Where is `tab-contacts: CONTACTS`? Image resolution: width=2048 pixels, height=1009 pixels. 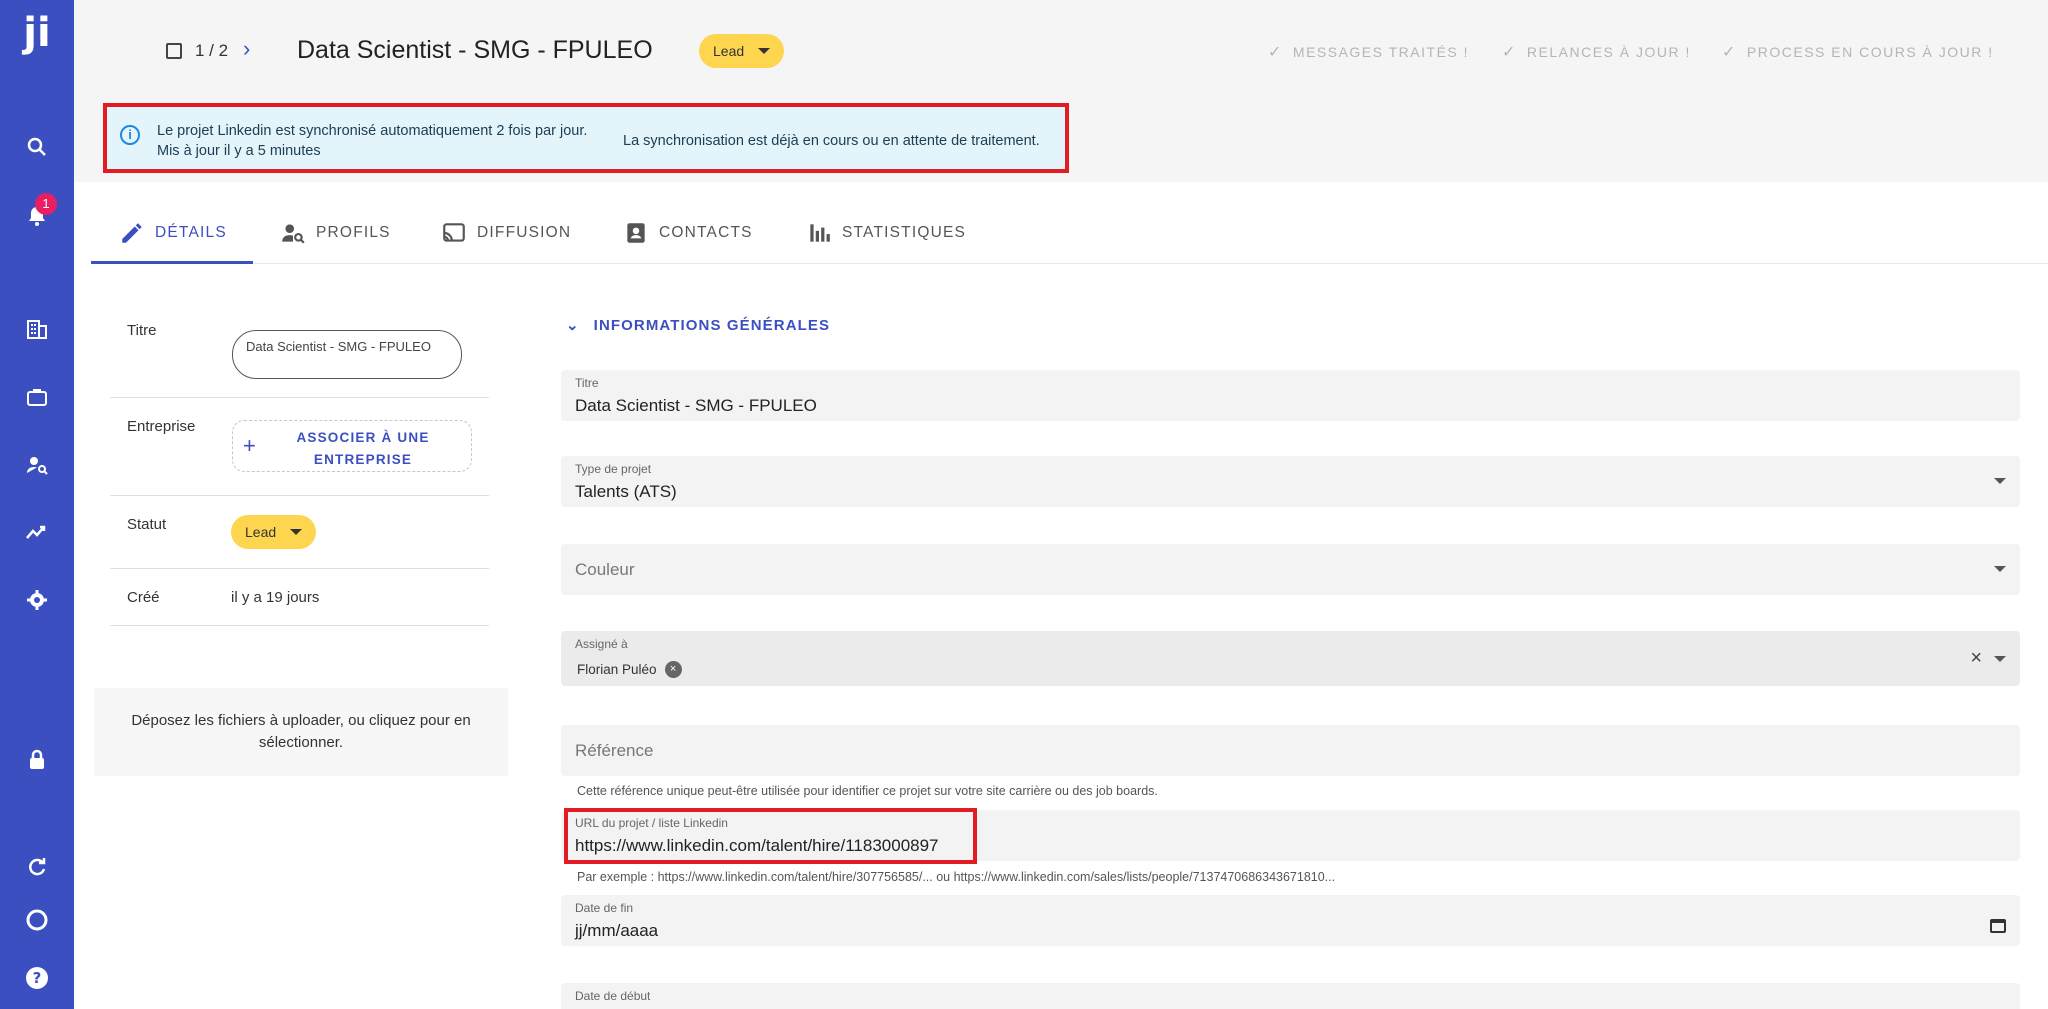 tab-contacts: CONTACTS is located at coordinates (688, 233).